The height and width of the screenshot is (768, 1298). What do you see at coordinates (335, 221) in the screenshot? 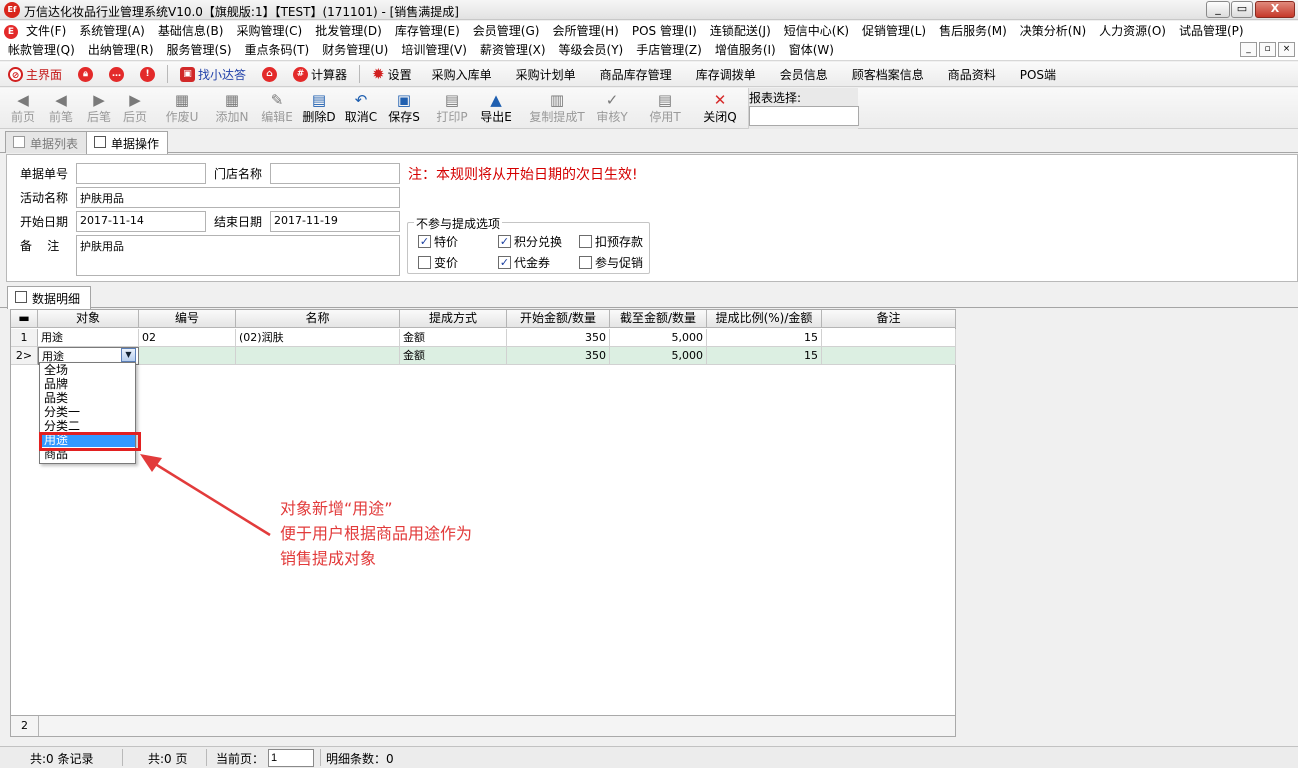
I see `end-date-input: 2017-11-19` at bounding box center [335, 221].